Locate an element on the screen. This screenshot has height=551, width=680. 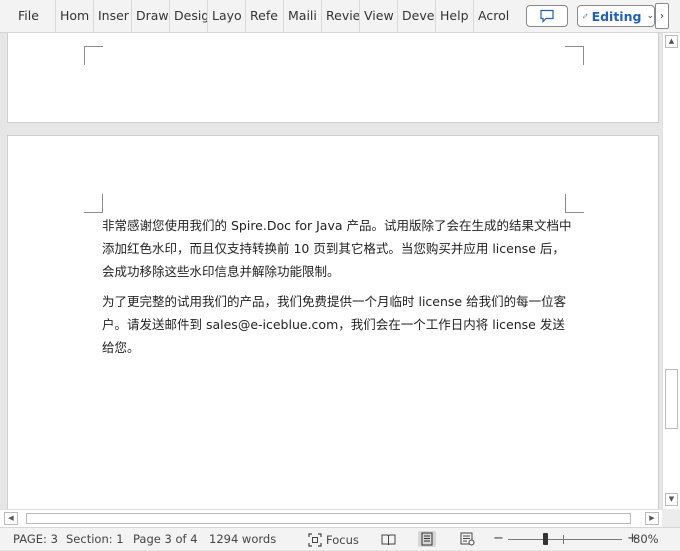
editing-mode-button: Editing ⌄ is located at coordinates (616, 16).